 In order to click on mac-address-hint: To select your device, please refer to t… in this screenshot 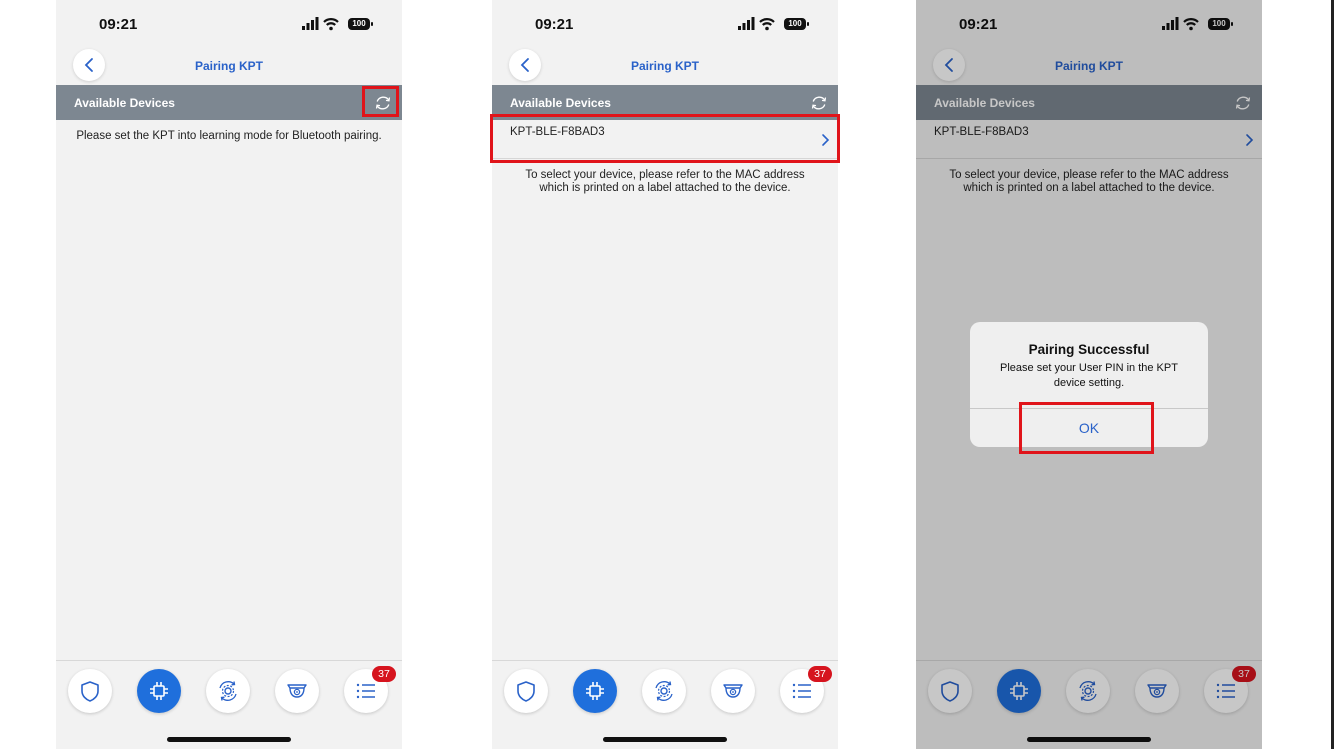, I will do `click(665, 181)`.